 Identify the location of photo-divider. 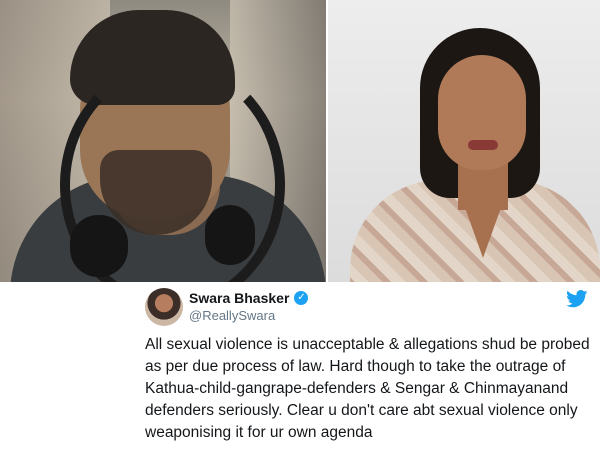
(327, 141).